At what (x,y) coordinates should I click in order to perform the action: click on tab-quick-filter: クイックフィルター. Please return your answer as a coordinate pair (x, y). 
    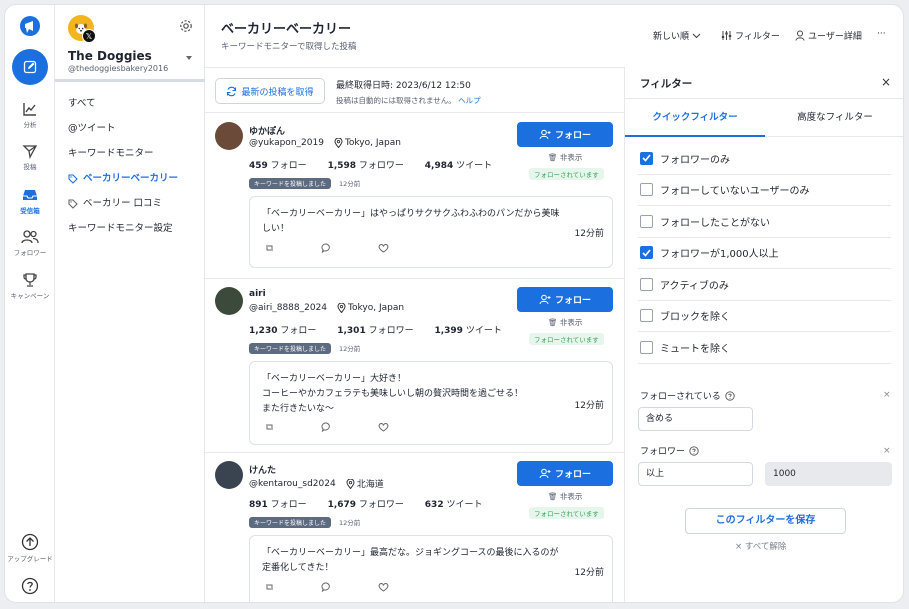
    Looking at the image, I should click on (695, 118).